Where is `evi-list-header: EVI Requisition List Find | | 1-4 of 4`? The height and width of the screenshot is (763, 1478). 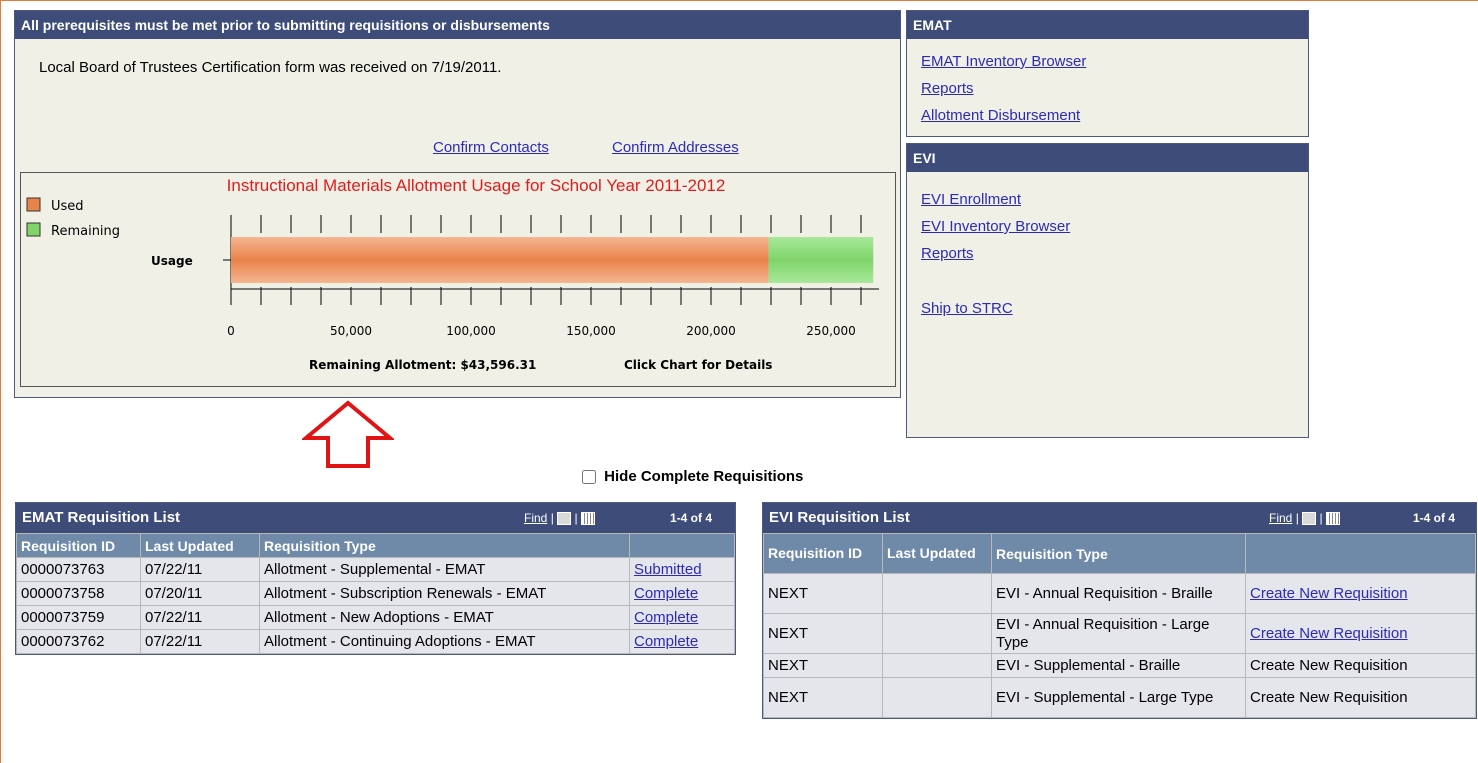
evi-list-header: EVI Requisition List Find | | 1-4 of 4 is located at coordinates (1119, 518).